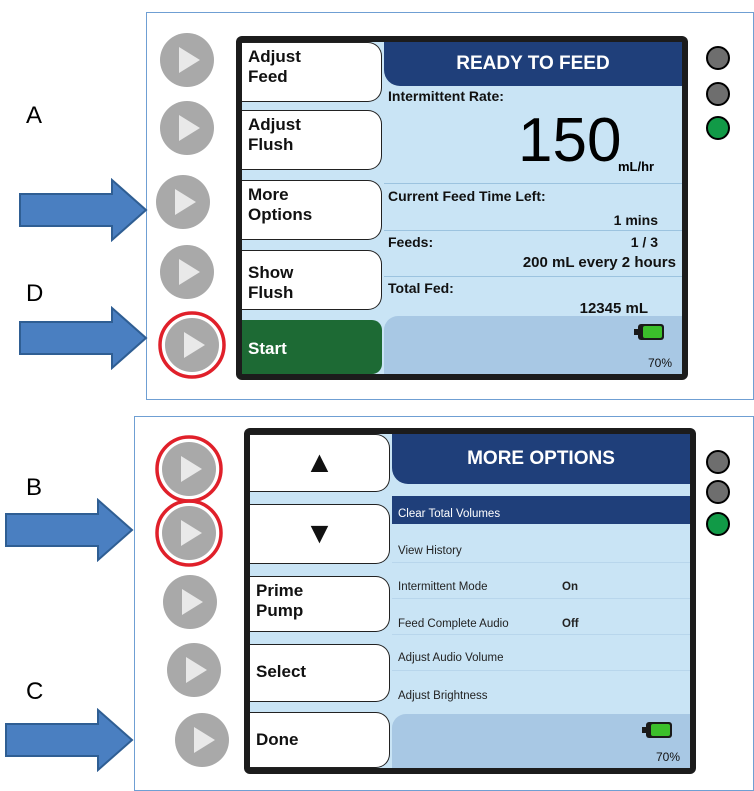  Describe the element at coordinates (541, 459) in the screenshot. I see `screen-title: MORE OPTIONS` at that location.